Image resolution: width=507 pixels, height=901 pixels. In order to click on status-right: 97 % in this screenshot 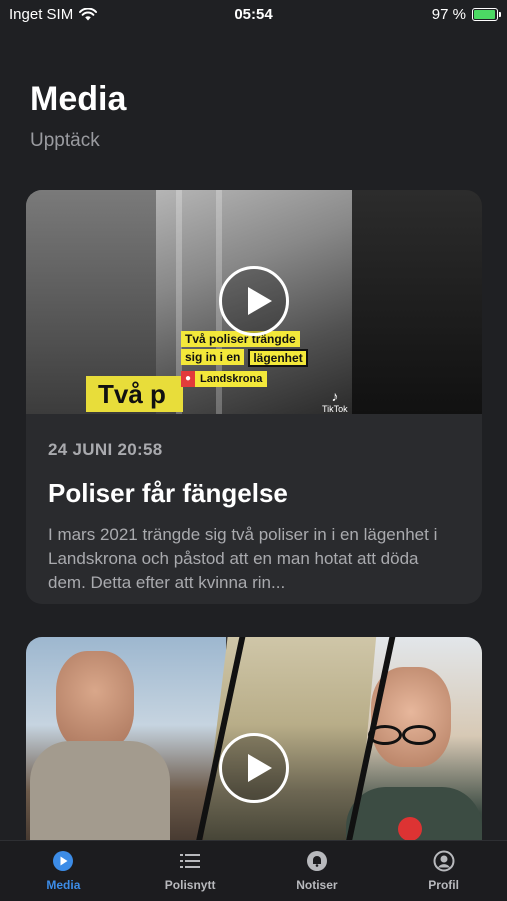, I will do `click(466, 14)`.